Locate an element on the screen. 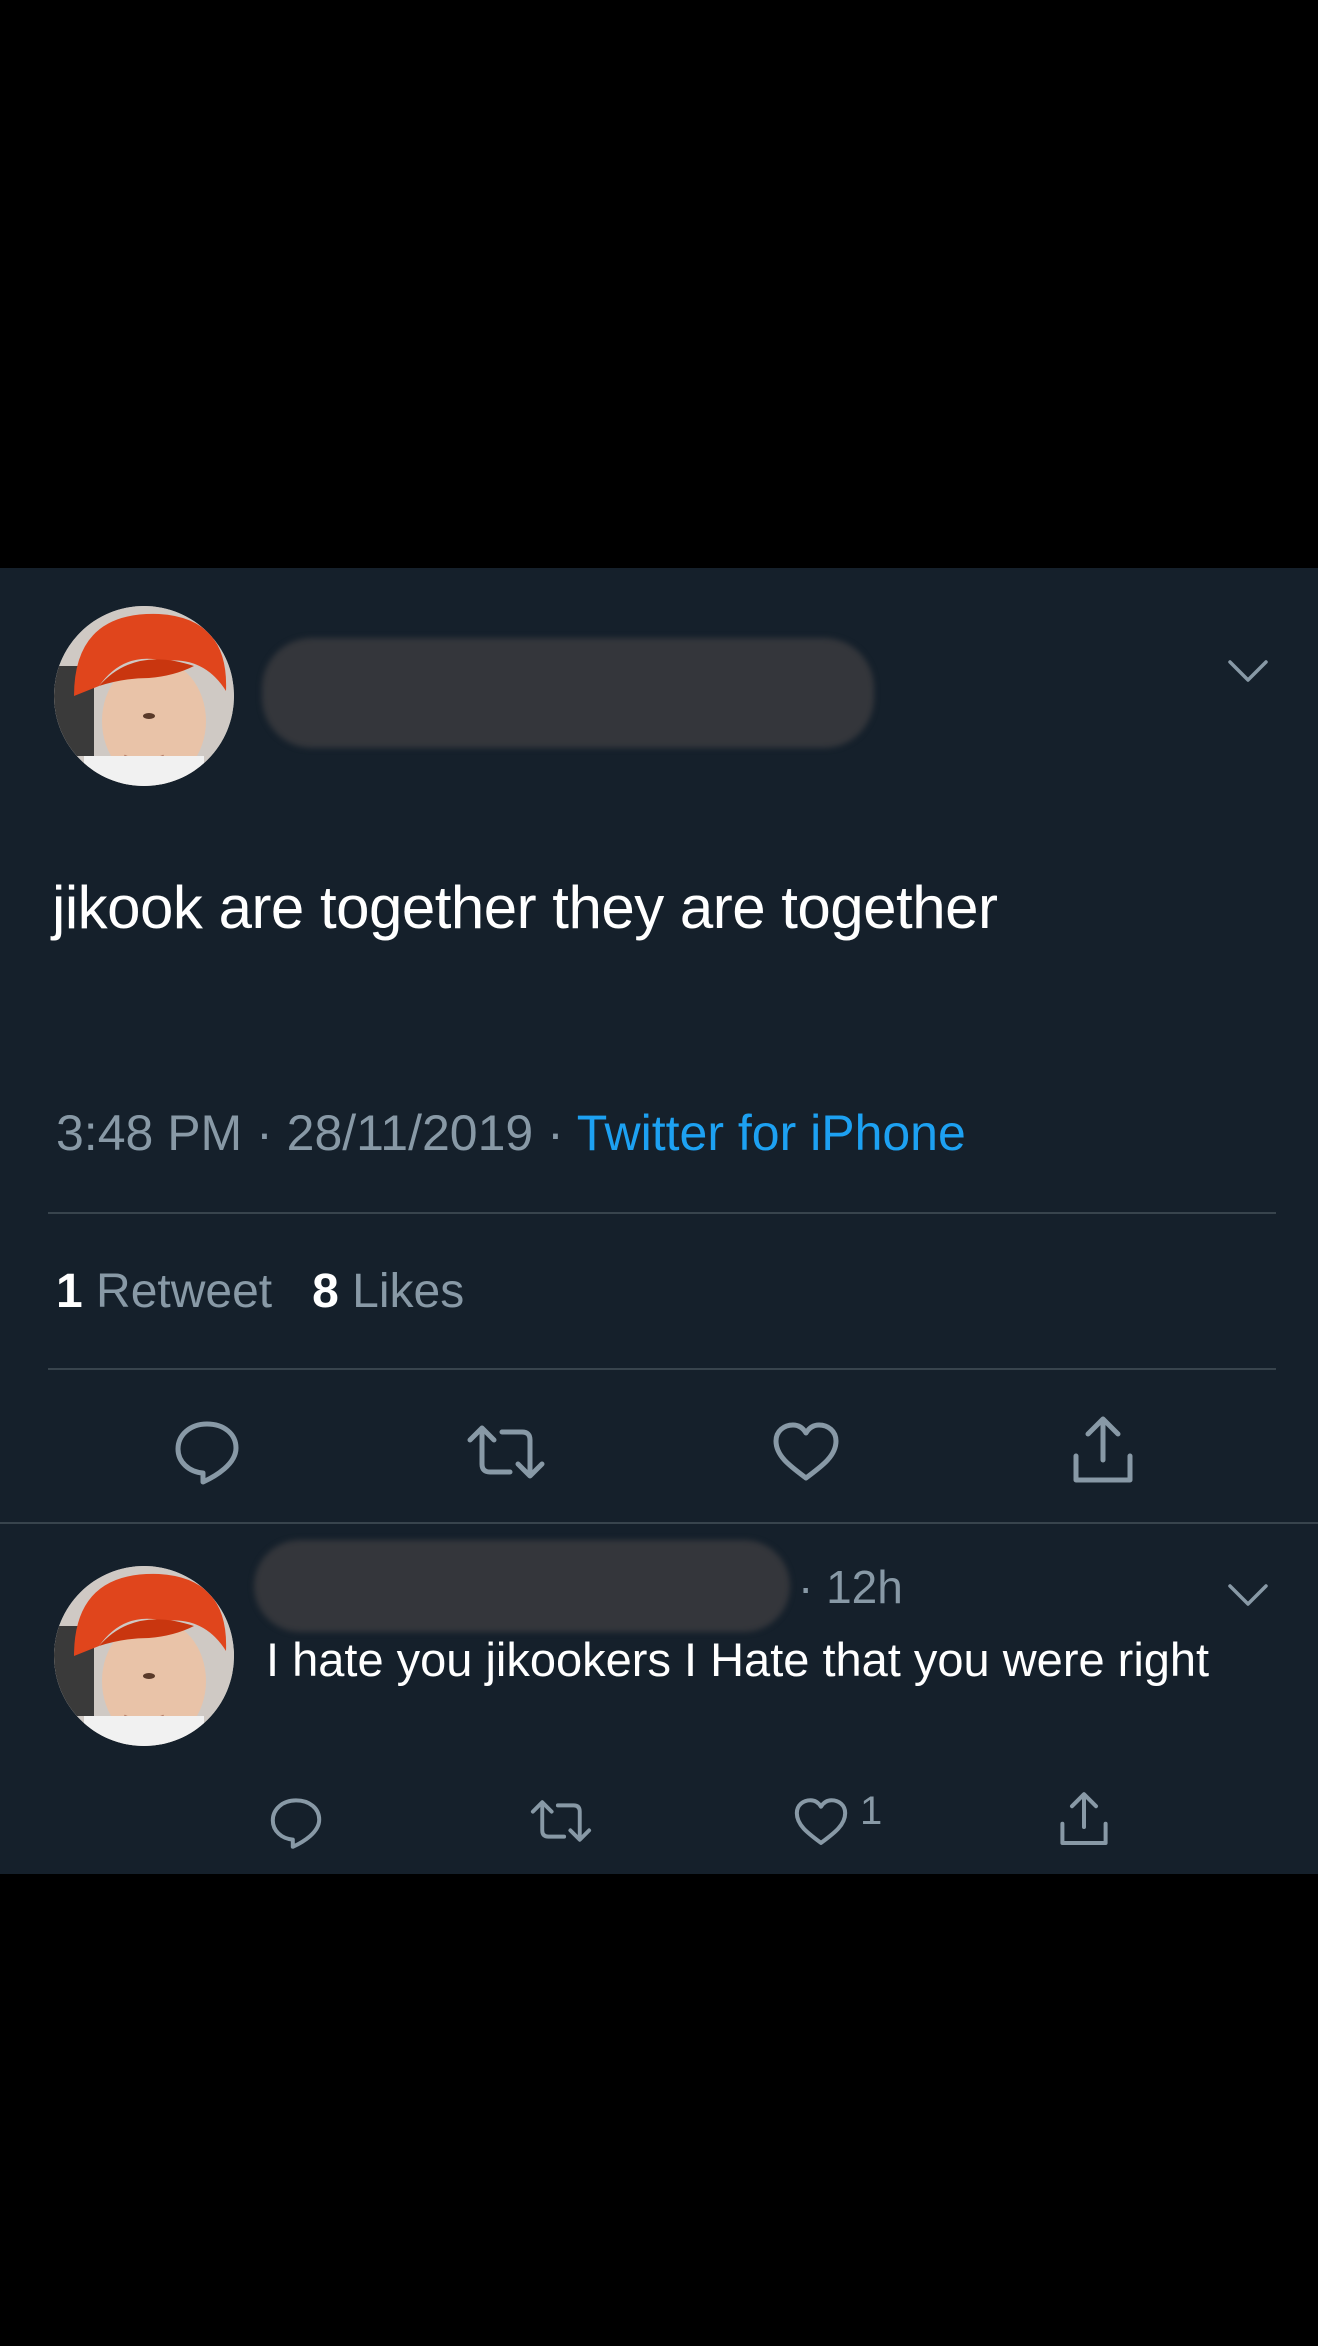 This screenshot has height=2346, width=1318. author-avatar is located at coordinates (144, 696).